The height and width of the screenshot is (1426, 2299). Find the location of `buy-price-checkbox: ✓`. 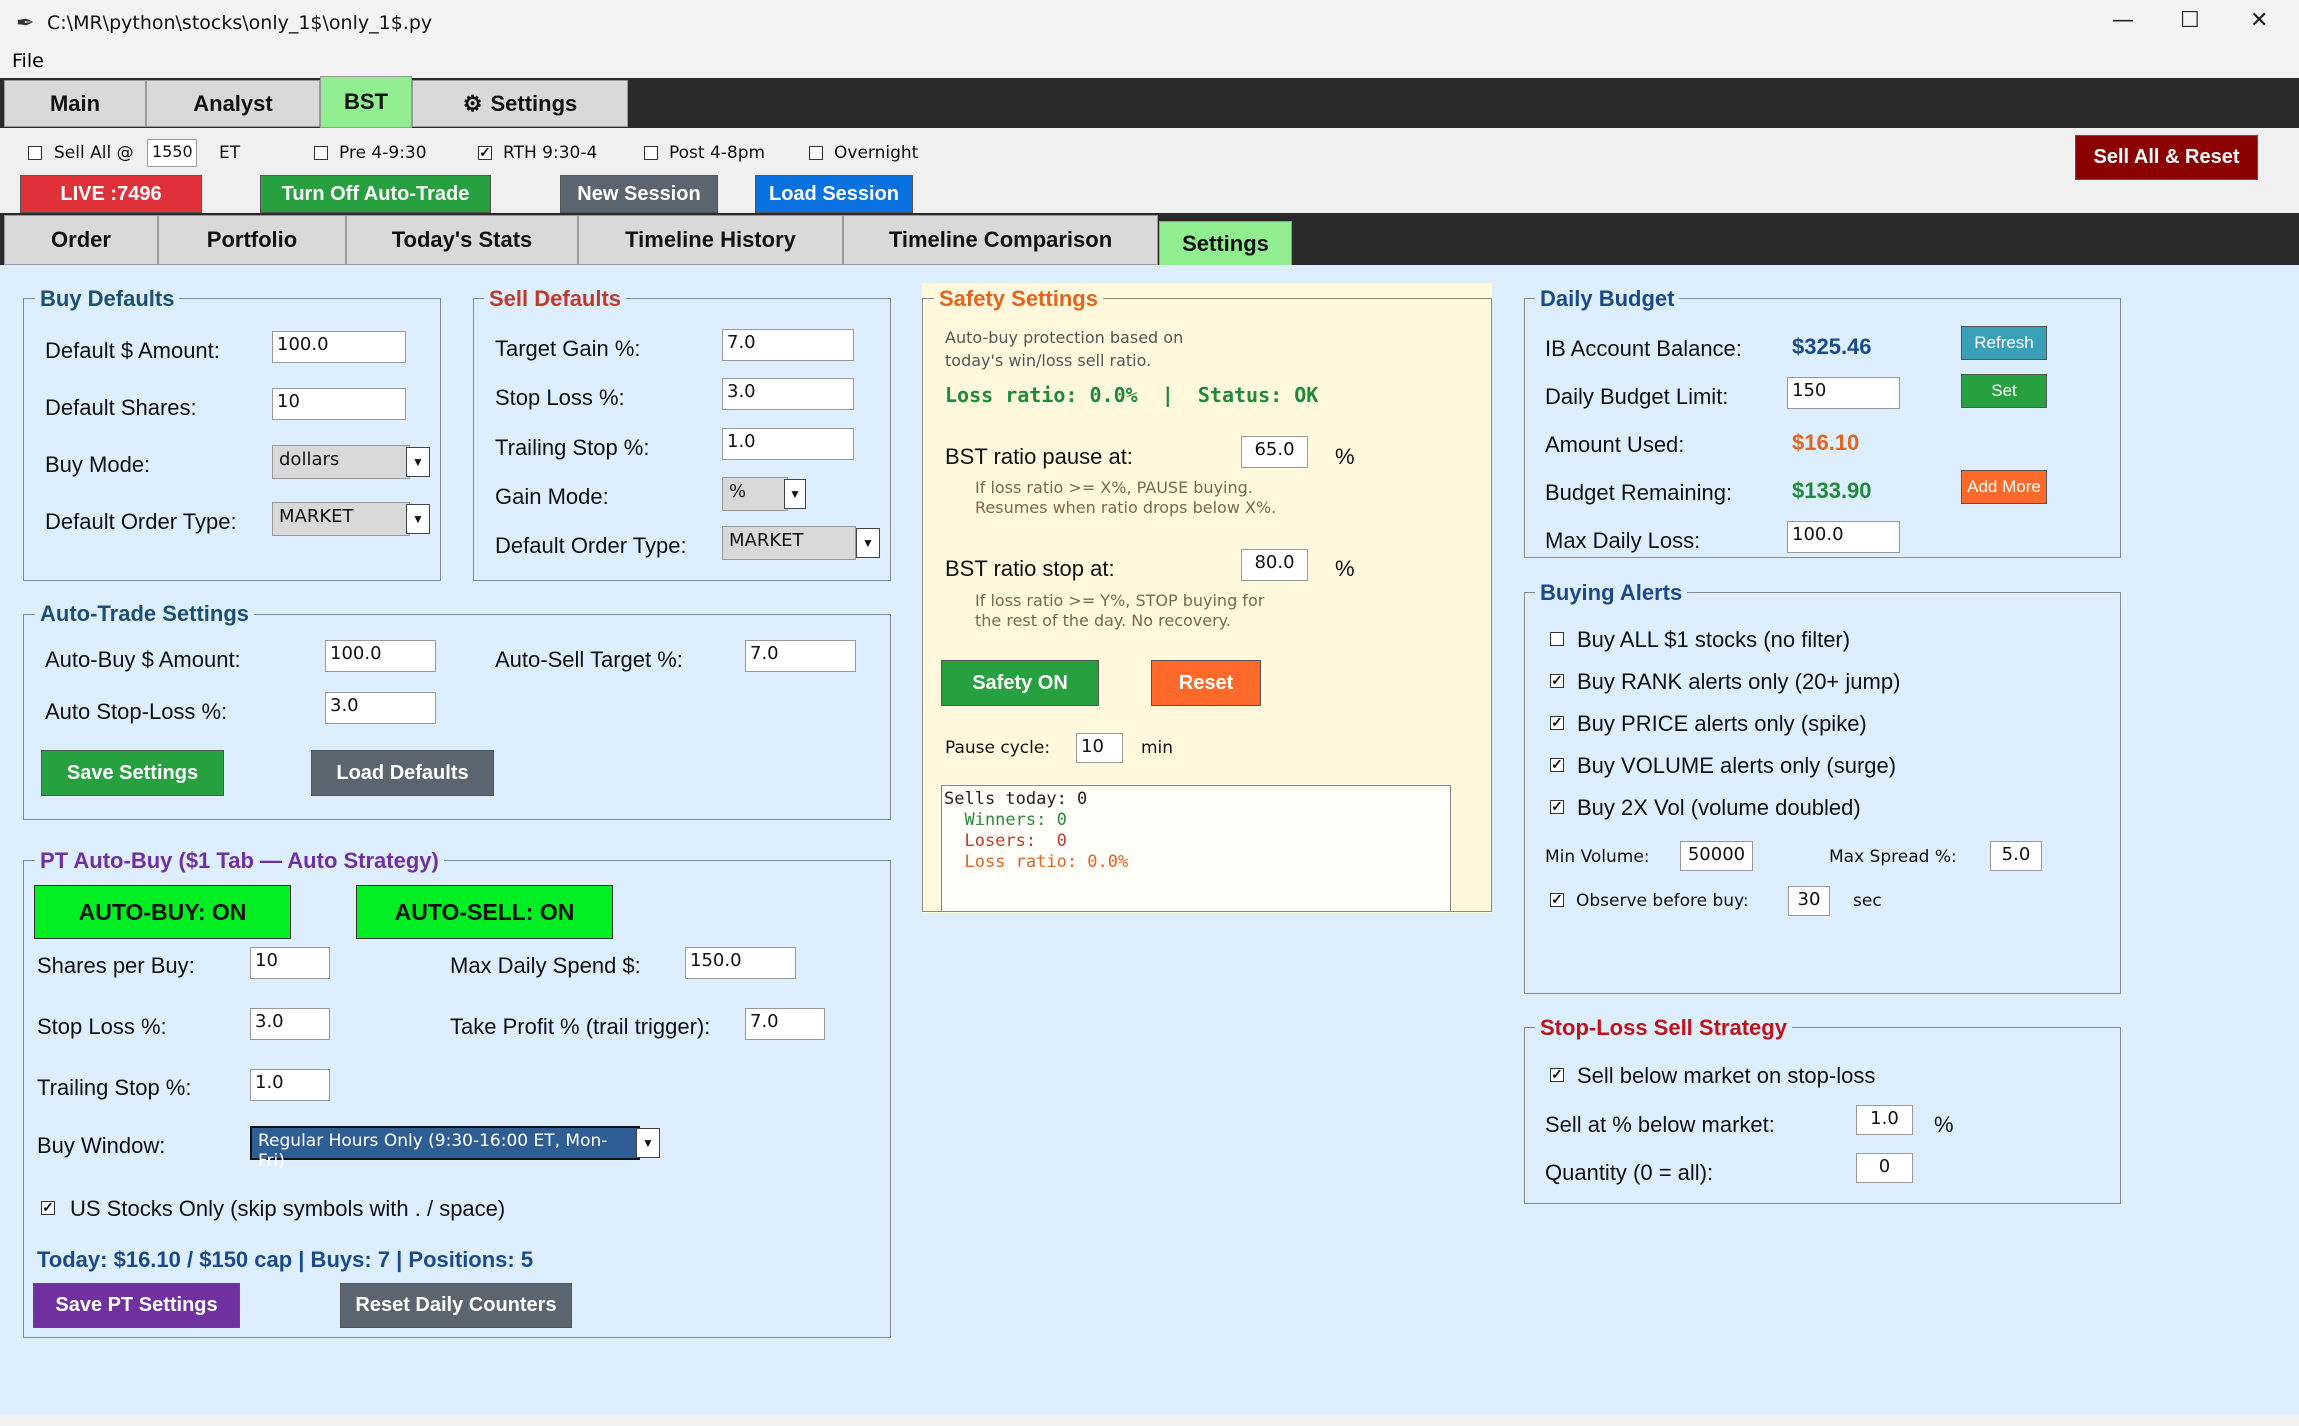

buy-price-checkbox: ✓ is located at coordinates (1557, 722).